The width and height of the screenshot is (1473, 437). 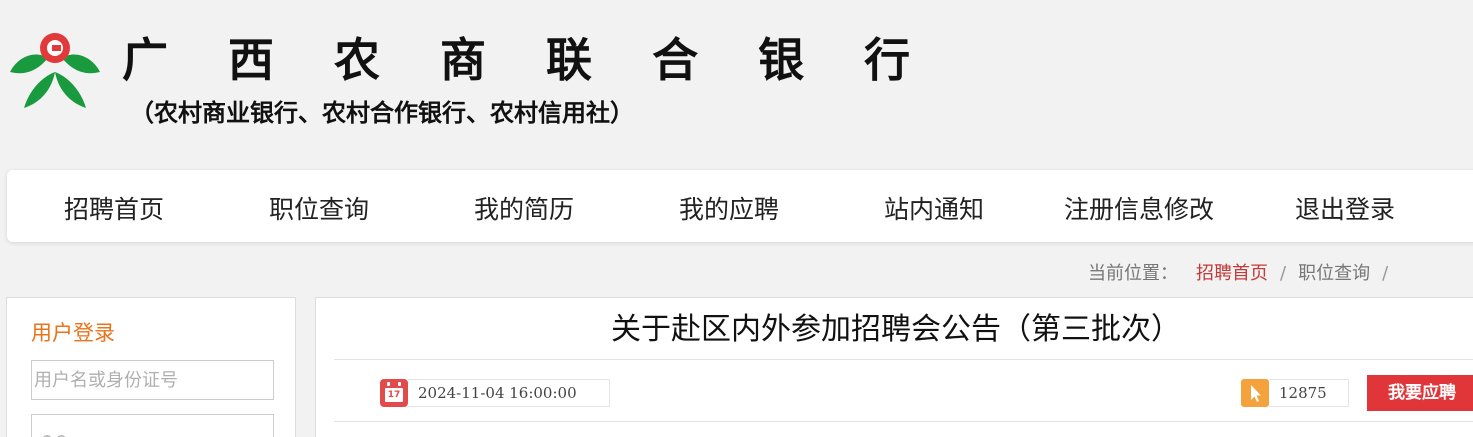 I want to click on username-input, so click(x=152, y=380).